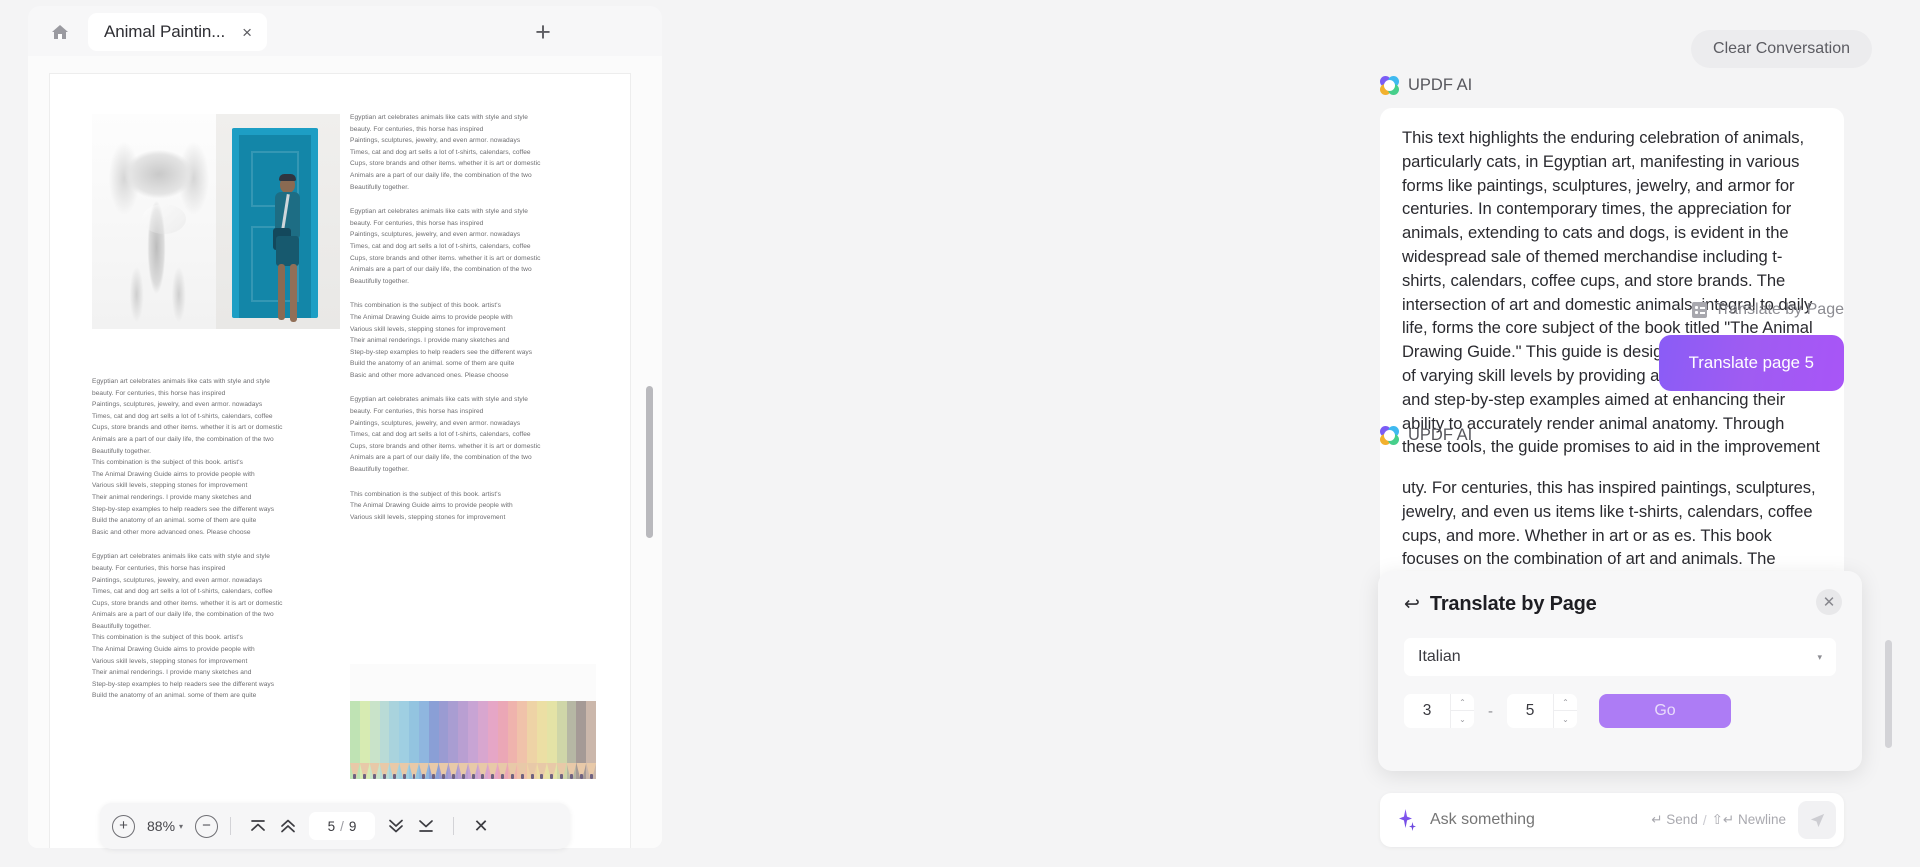 Image resolution: width=1920 pixels, height=867 pixels. What do you see at coordinates (1665, 711) in the screenshot?
I see `go-button: Go` at bounding box center [1665, 711].